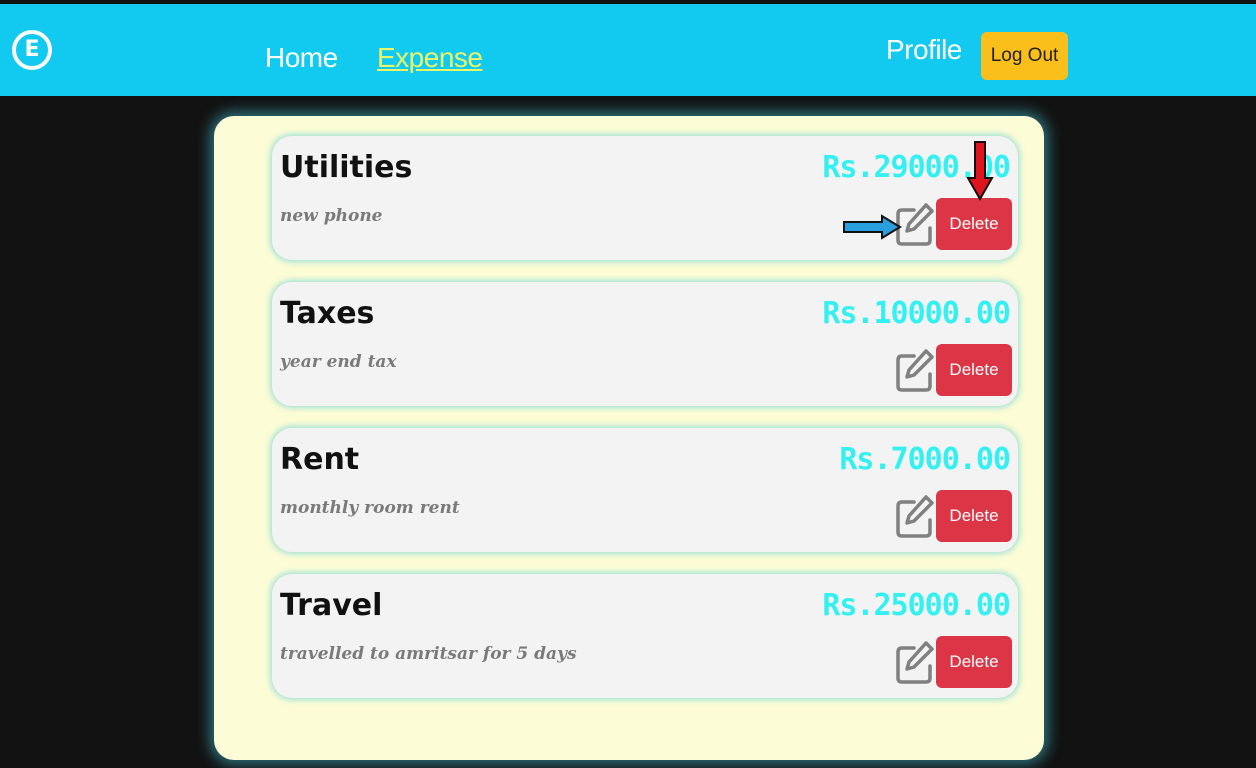 This screenshot has height=768, width=1256. I want to click on nav-home-link: Home, so click(301, 58).